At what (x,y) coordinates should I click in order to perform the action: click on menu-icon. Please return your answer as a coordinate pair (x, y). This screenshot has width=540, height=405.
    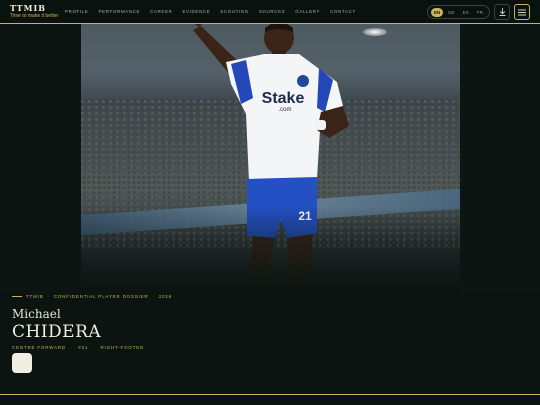
    Looking at the image, I should click on (522, 12).